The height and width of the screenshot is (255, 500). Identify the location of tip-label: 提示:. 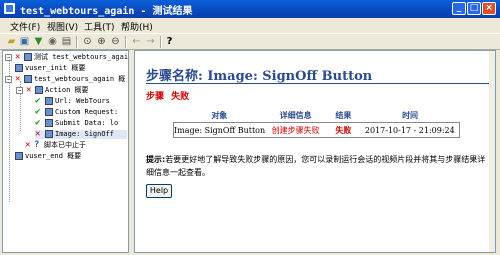
(156, 159).